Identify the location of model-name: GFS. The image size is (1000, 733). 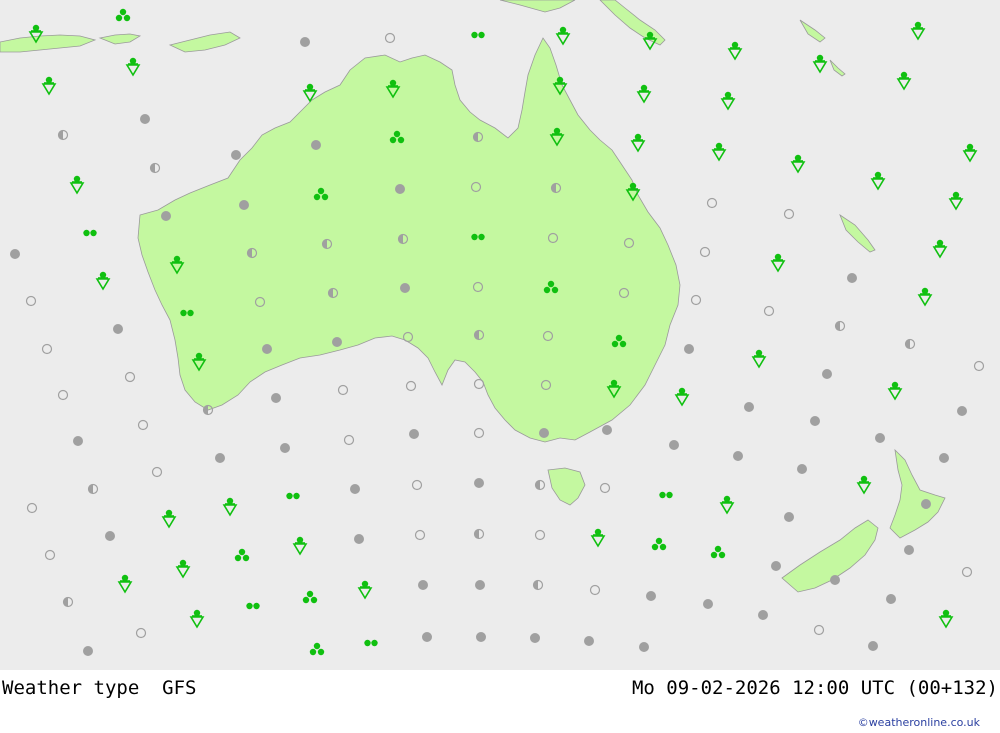
(179, 688).